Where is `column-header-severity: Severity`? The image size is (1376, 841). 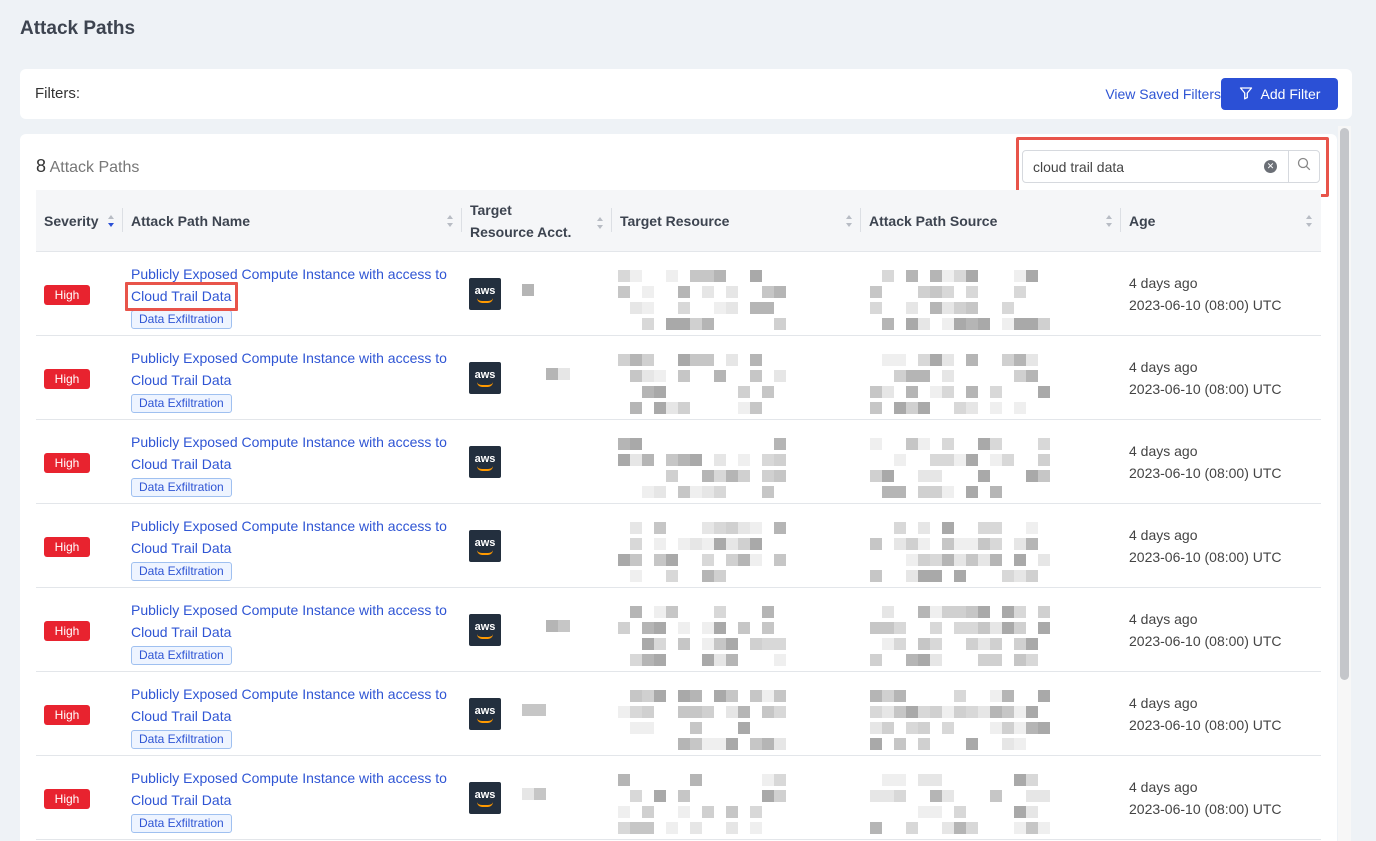
column-header-severity: Severity is located at coordinates (79, 221).